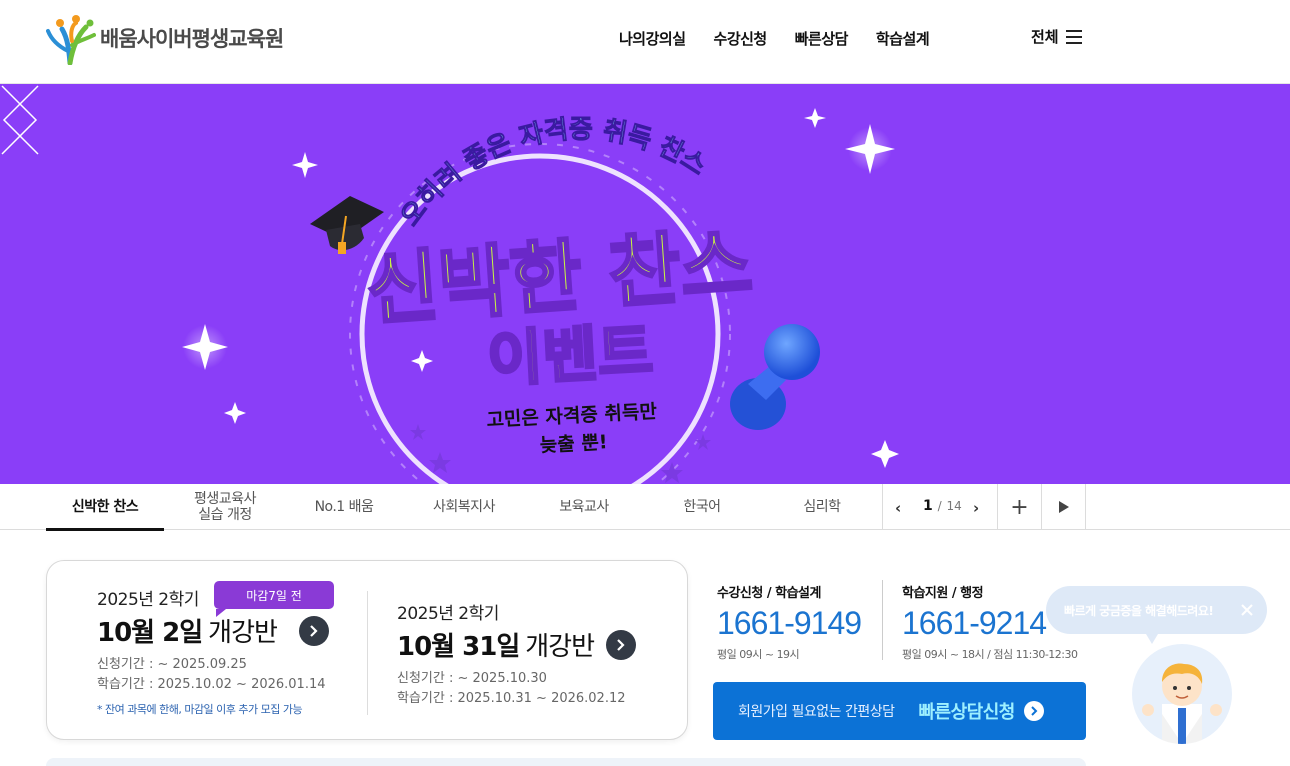 This screenshot has width=1290, height=766. What do you see at coordinates (758, 654) in the screenshot?
I see `contact-hours: 평일 09시 ~ 19시` at bounding box center [758, 654].